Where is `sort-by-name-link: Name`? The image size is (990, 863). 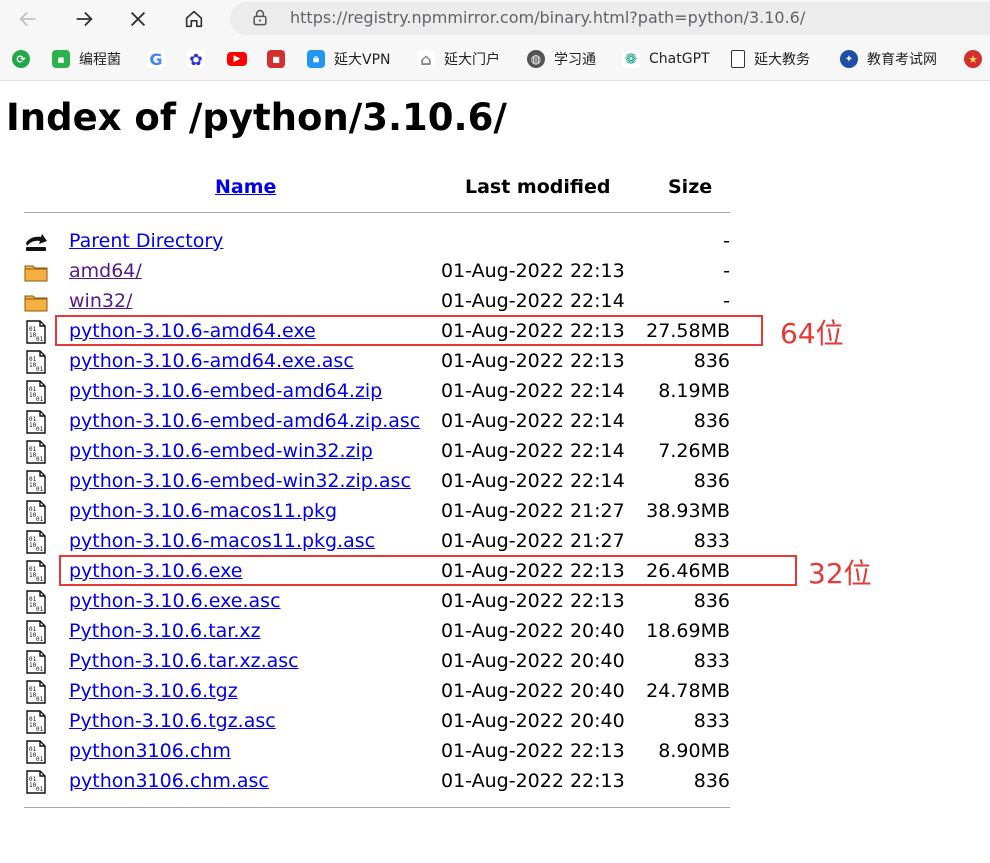 sort-by-name-link: Name is located at coordinates (245, 187).